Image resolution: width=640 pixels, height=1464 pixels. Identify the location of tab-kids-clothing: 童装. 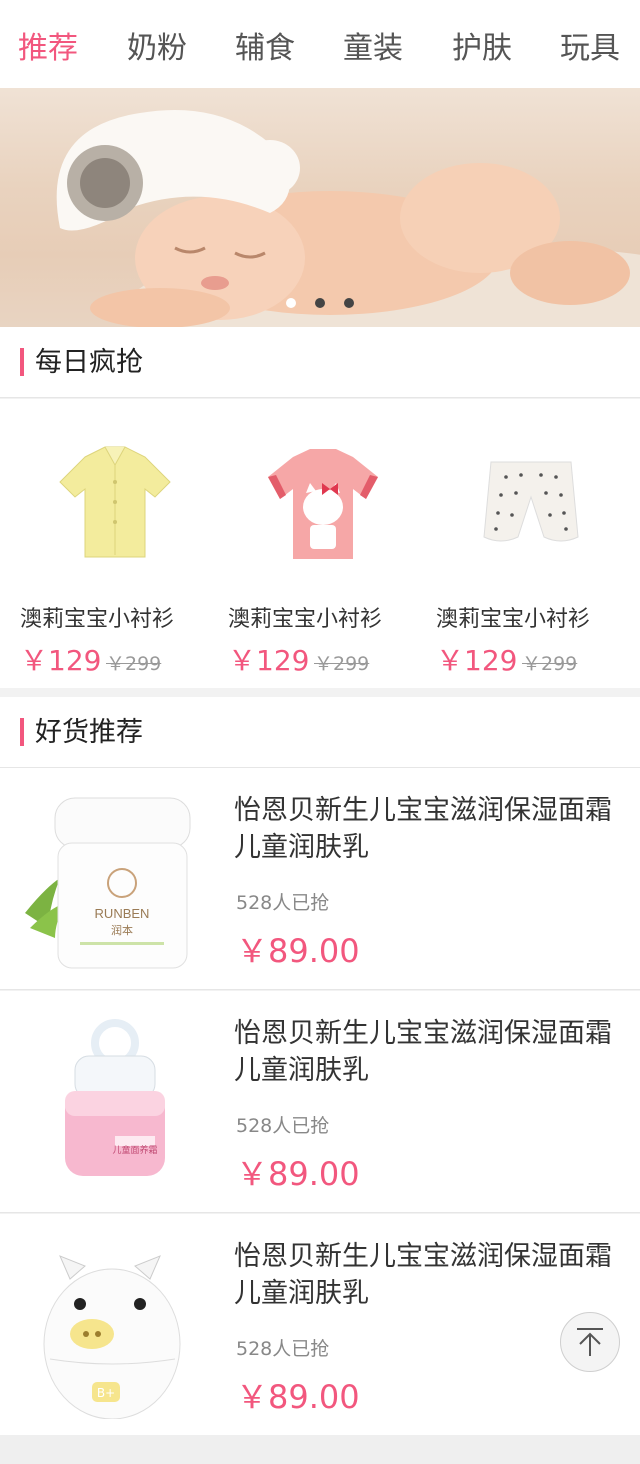
(373, 44).